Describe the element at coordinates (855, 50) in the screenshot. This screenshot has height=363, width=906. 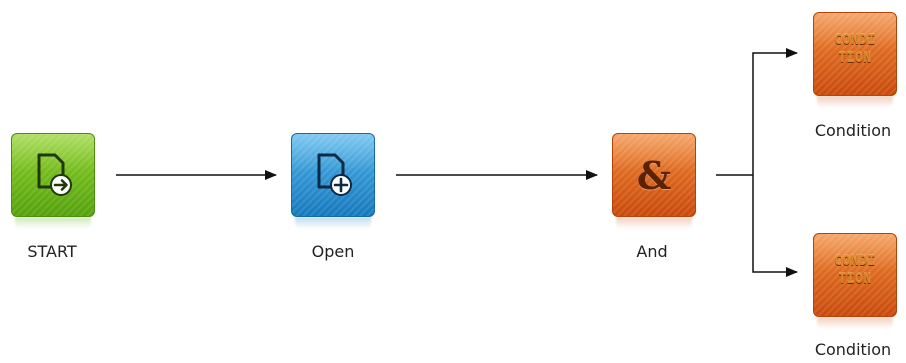
I see `condition-icon-top: CONDI TION` at that location.